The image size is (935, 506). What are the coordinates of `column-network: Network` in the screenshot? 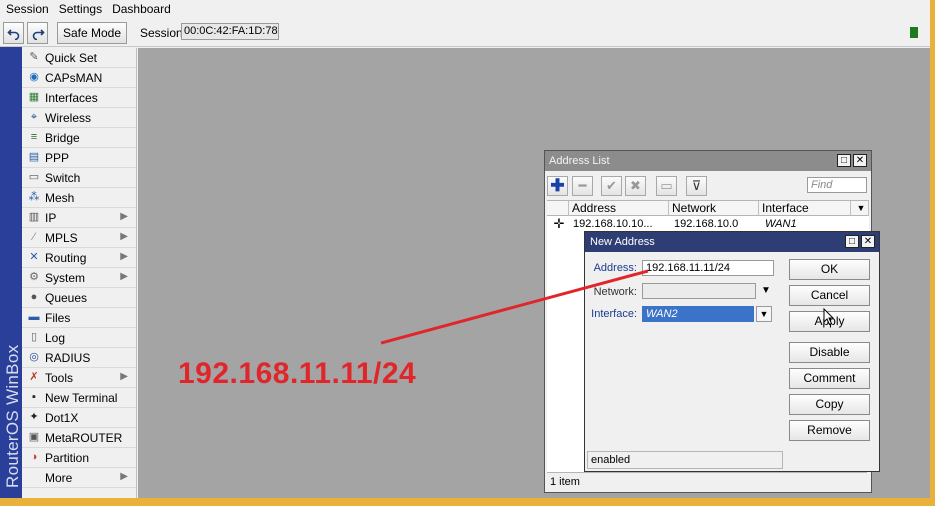 It's located at (714, 208).